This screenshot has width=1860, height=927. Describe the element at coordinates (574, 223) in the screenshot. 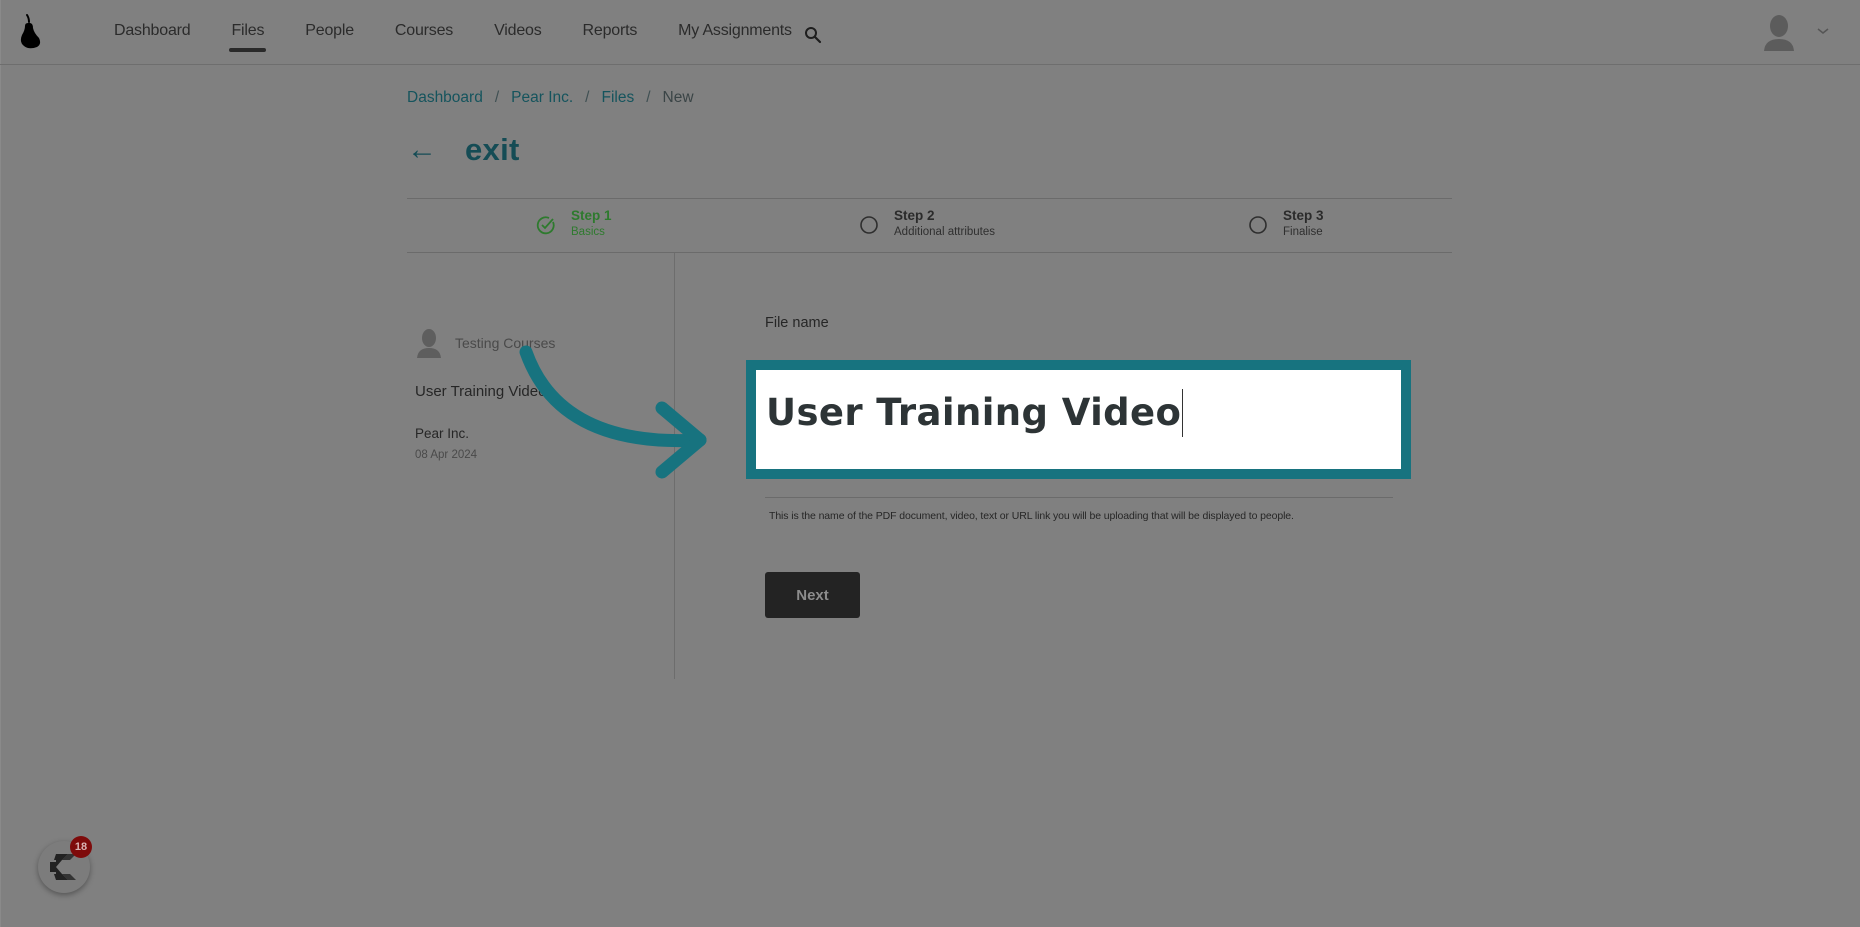

I see `step-1: Step 1 Basics` at that location.